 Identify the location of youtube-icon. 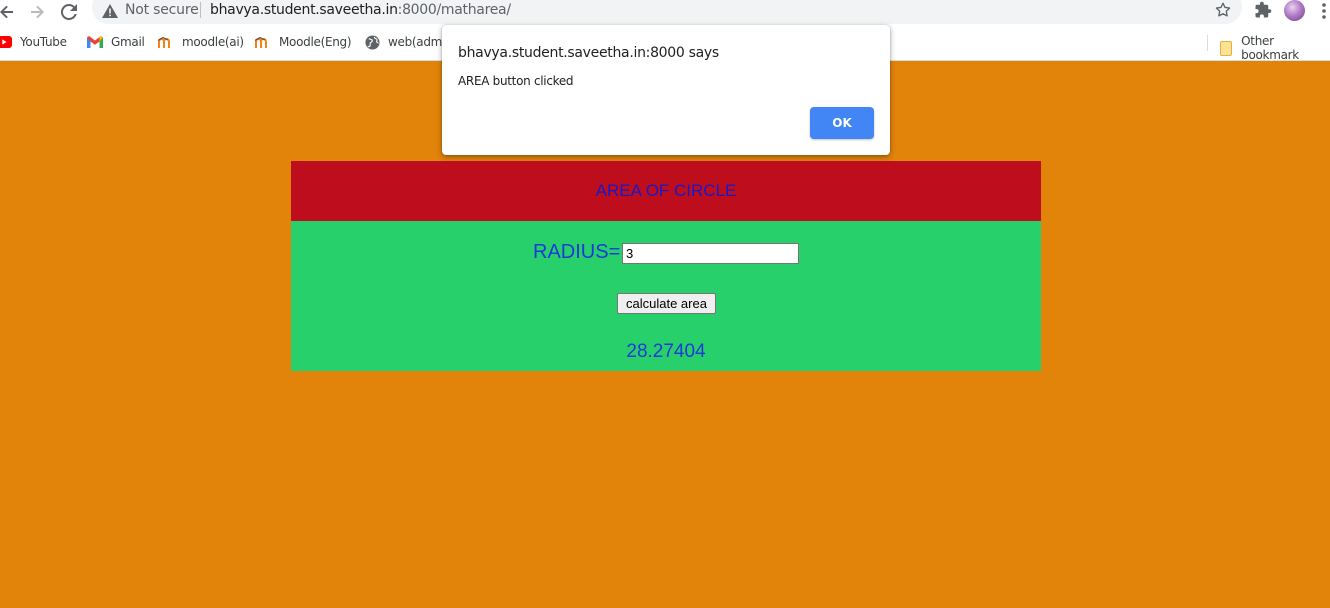
(6, 42).